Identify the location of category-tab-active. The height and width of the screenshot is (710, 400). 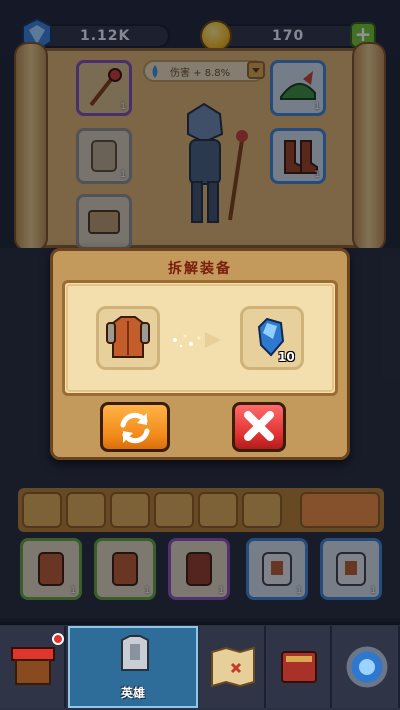
(340, 510).